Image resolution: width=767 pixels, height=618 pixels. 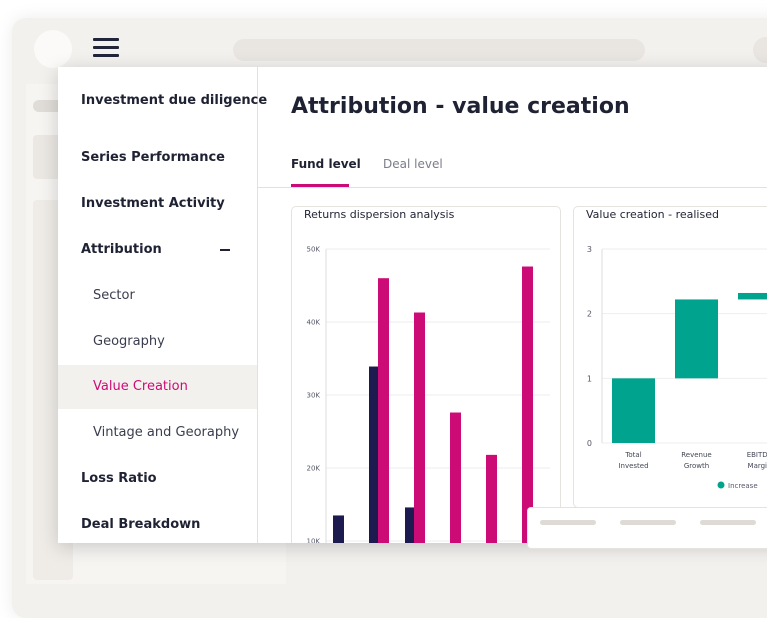 I want to click on legend-marker, so click(x=721, y=485).